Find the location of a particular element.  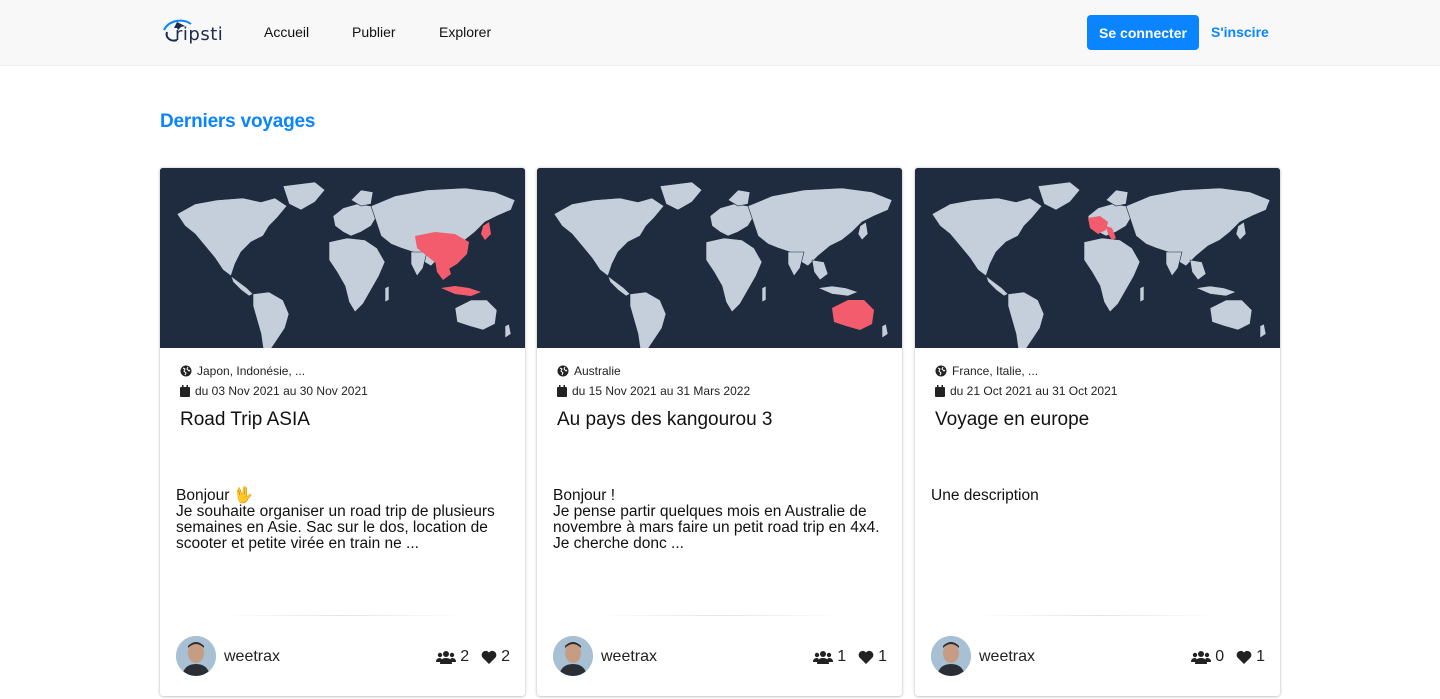

trip-dates: du 15 Nov 2021 au 31 Mars 2022 is located at coordinates (653, 391).